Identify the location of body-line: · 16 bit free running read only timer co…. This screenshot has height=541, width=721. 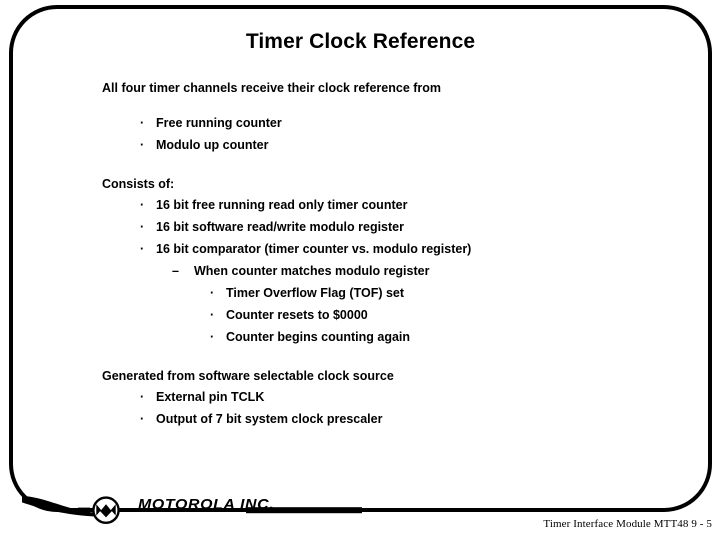
(430, 205).